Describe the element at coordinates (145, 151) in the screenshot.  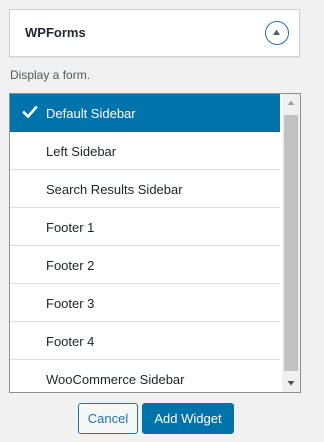
I see `sidebar-option-left-sidebar: Left Sidebar` at that location.